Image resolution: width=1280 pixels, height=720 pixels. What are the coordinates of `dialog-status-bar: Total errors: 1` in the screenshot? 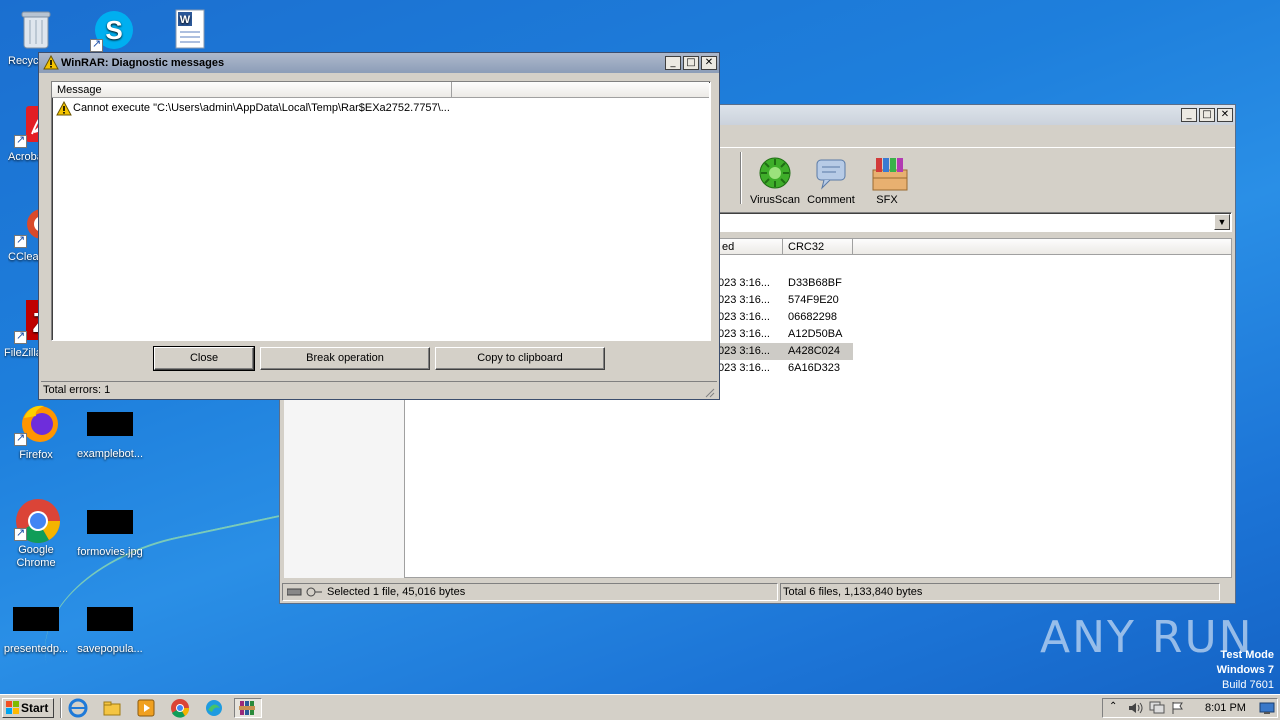 It's located at (379, 389).